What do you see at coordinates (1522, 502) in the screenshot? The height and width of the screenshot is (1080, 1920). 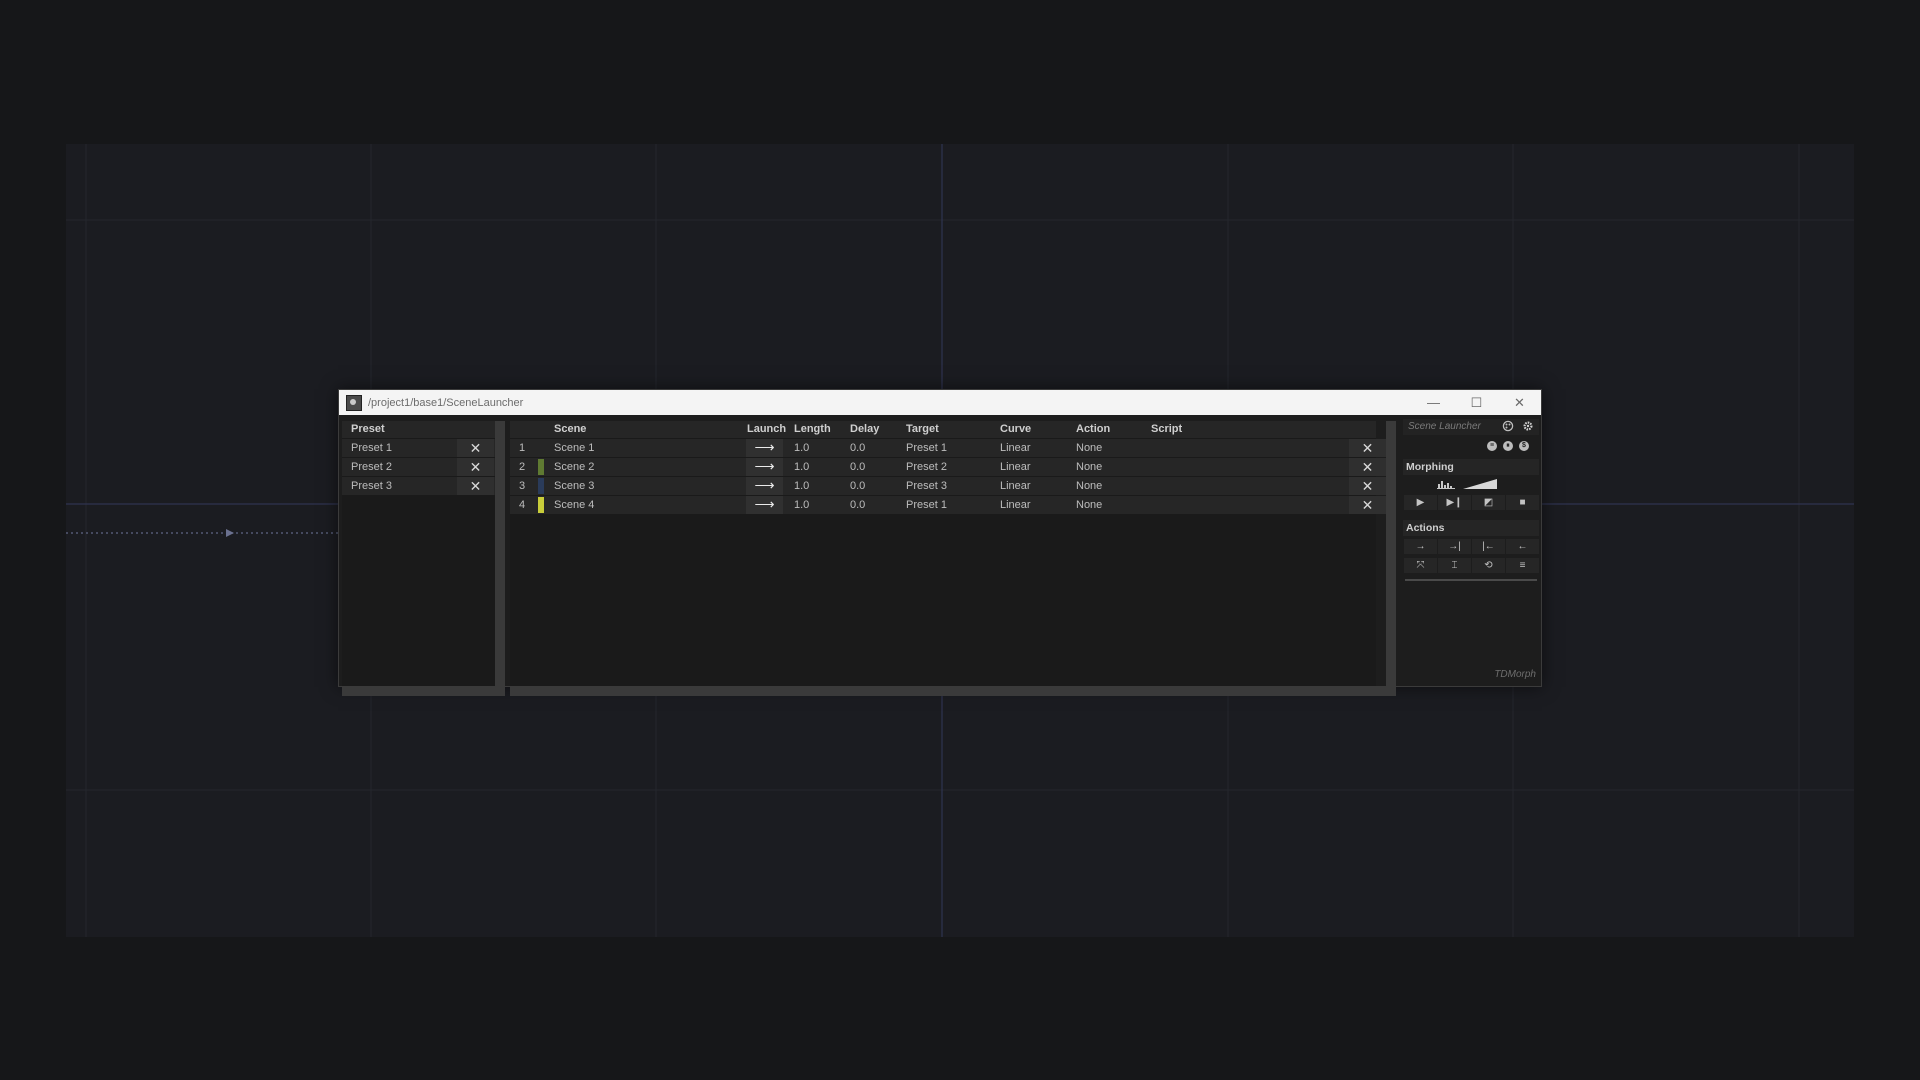 I see `stop-button: ■` at bounding box center [1522, 502].